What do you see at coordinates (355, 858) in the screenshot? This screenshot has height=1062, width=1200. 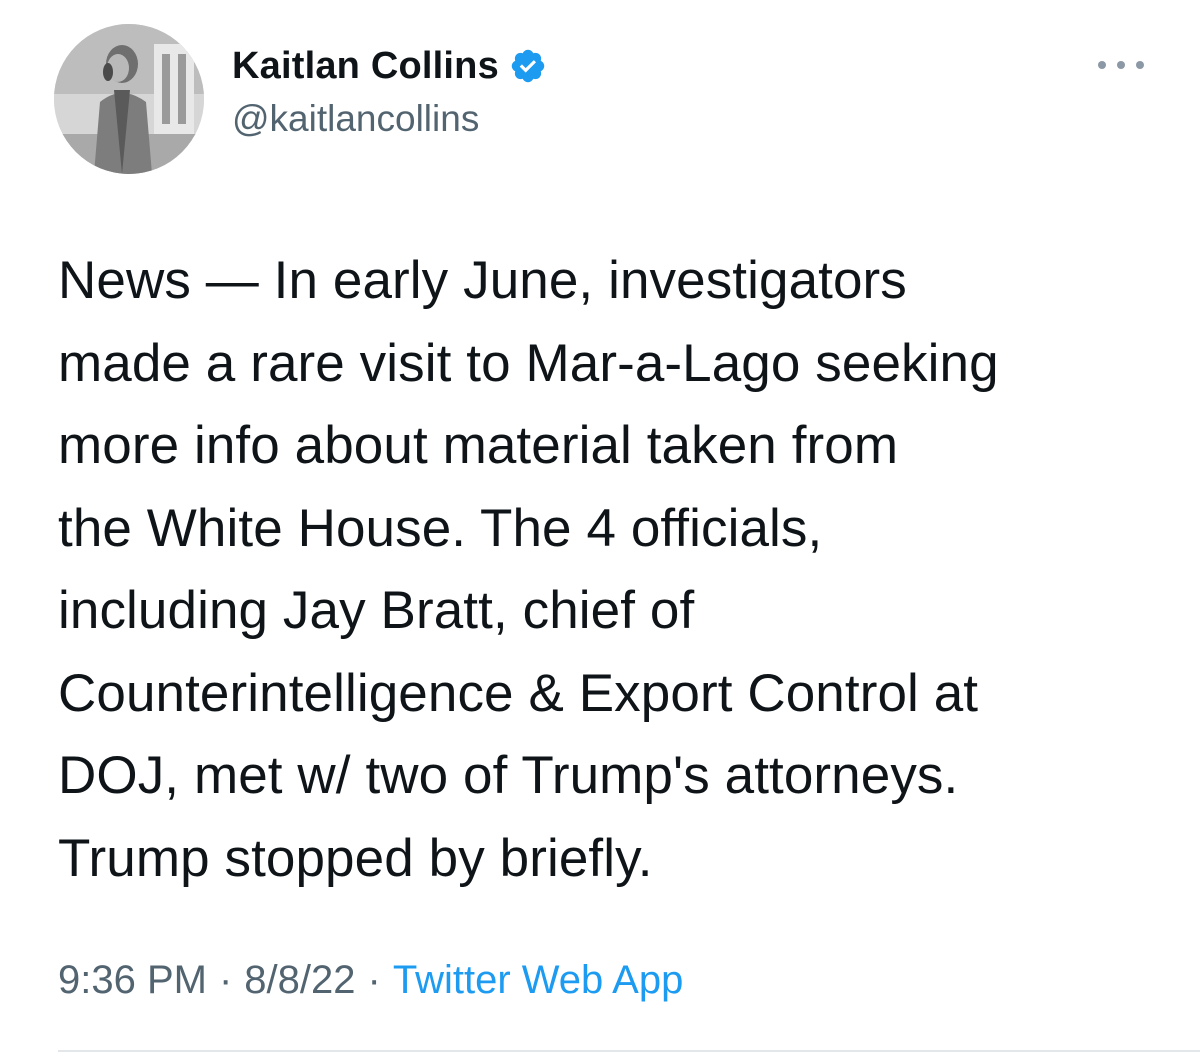 I see `tweet-text-line: Trump stopped by briefly.` at bounding box center [355, 858].